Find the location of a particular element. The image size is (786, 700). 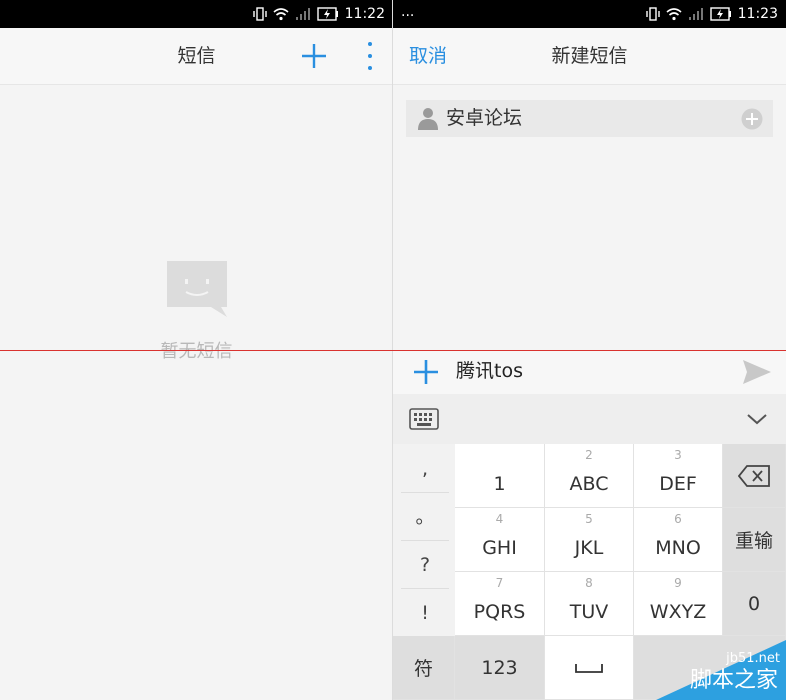

symbol-key-label: 符 is located at coordinates (423, 669).